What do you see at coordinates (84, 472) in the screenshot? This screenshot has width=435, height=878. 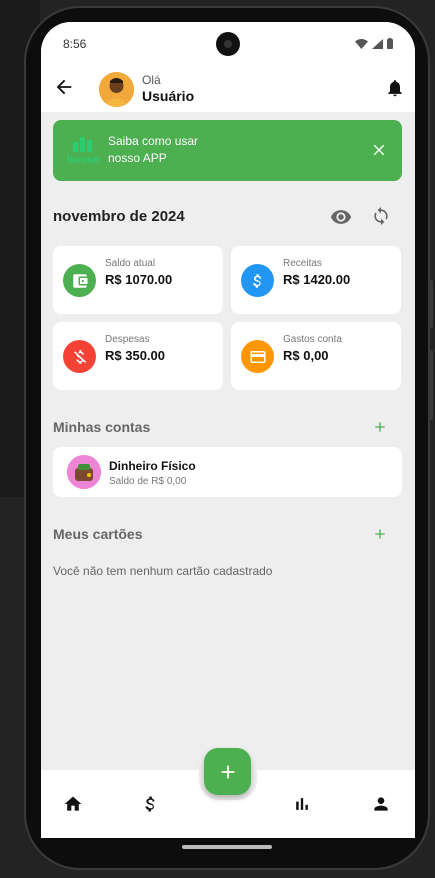 I see `wallet-avatar-icon` at bounding box center [84, 472].